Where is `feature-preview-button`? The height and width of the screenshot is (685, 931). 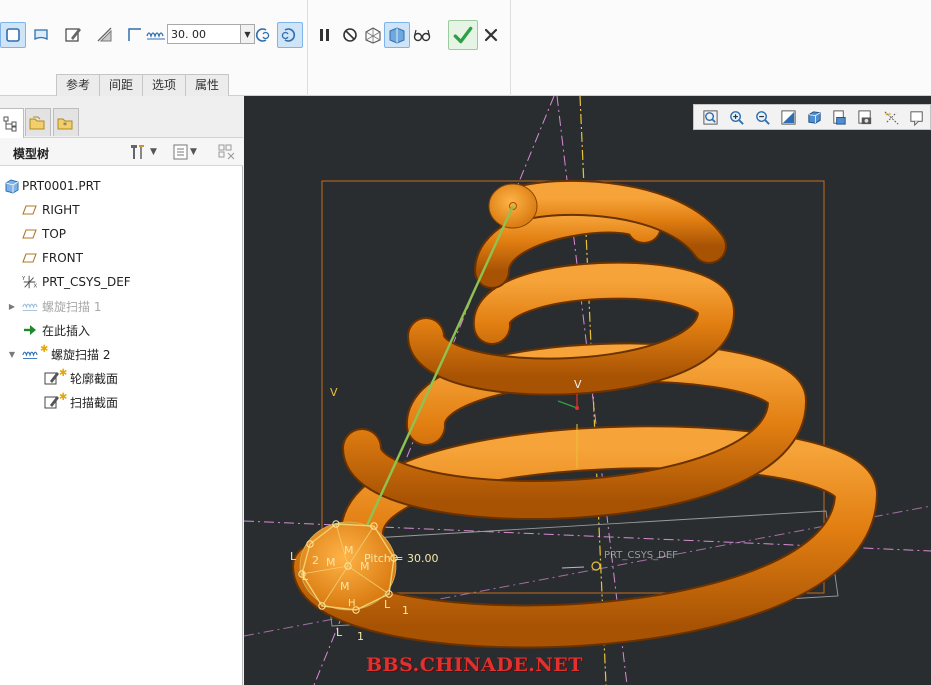
feature-preview-button is located at coordinates (397, 35).